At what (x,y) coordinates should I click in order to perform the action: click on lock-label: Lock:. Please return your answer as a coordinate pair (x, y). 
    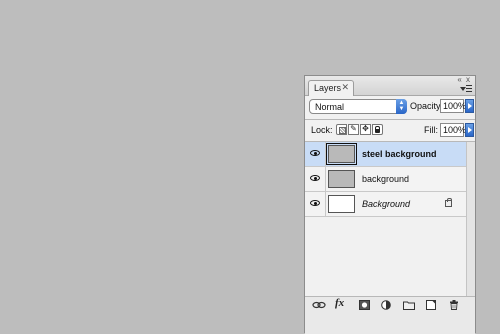
    Looking at the image, I should click on (322, 130).